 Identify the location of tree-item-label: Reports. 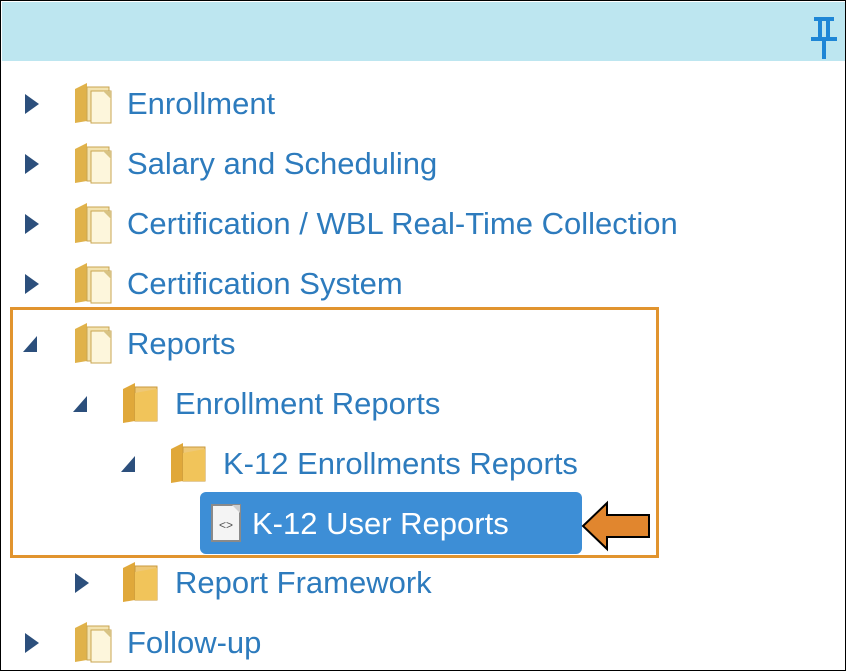
(181, 343).